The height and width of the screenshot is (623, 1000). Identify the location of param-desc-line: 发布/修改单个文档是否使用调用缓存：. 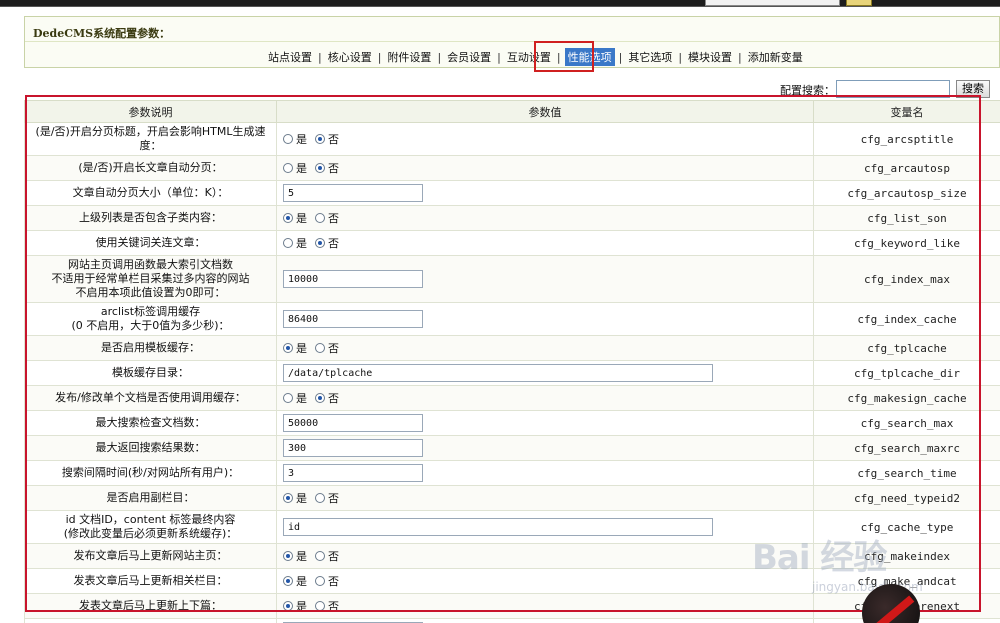
(150, 397).